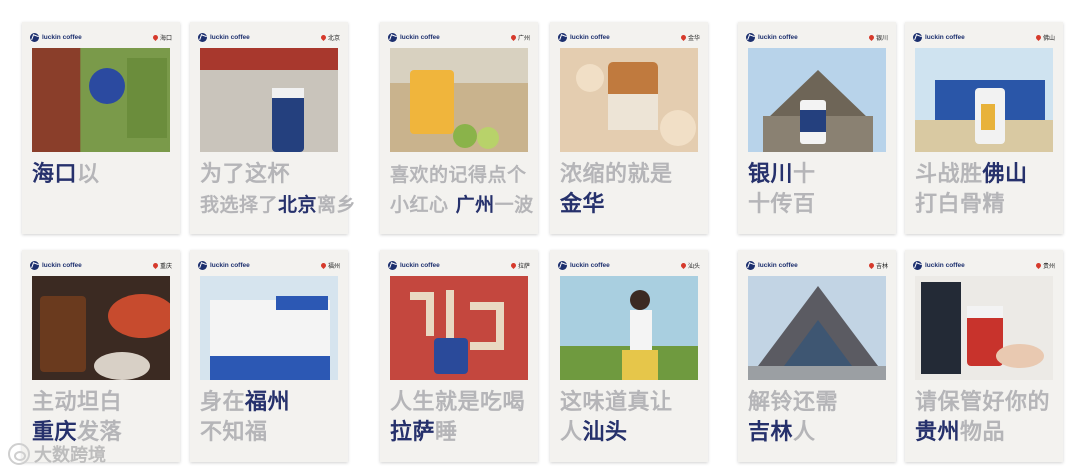 The image size is (1080, 475). What do you see at coordinates (104, 403) in the screenshot?
I see `slogan-line: 主动坦白` at bounding box center [104, 403].